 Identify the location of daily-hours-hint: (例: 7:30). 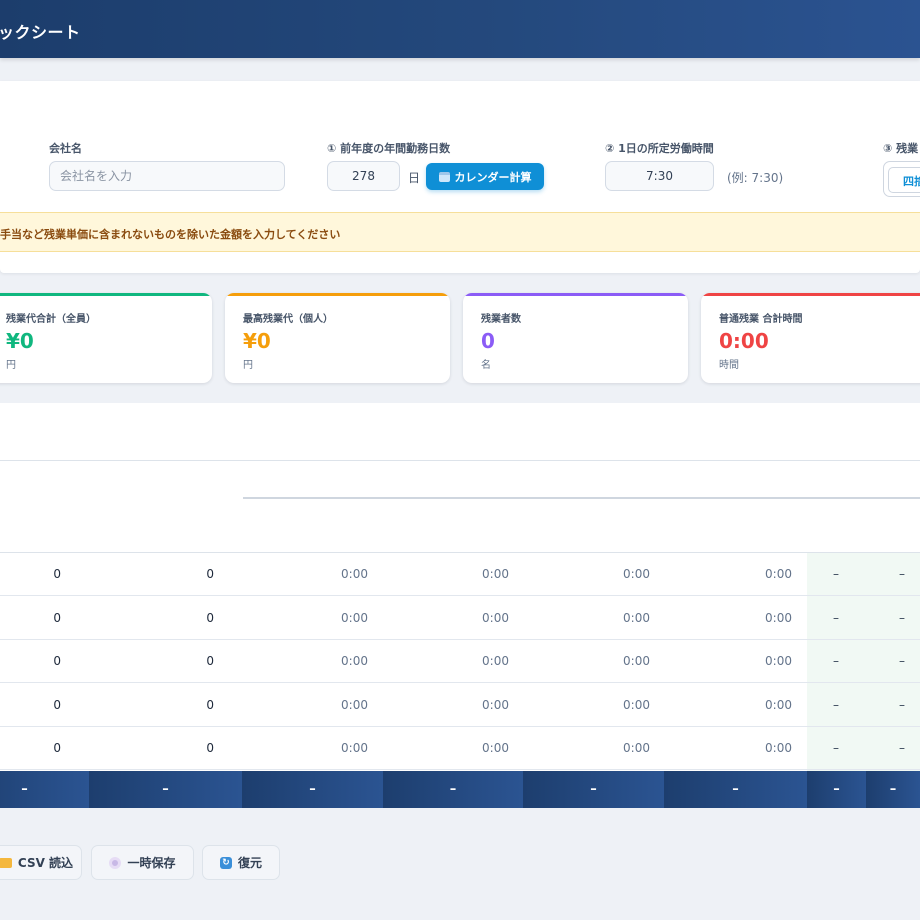
(755, 178).